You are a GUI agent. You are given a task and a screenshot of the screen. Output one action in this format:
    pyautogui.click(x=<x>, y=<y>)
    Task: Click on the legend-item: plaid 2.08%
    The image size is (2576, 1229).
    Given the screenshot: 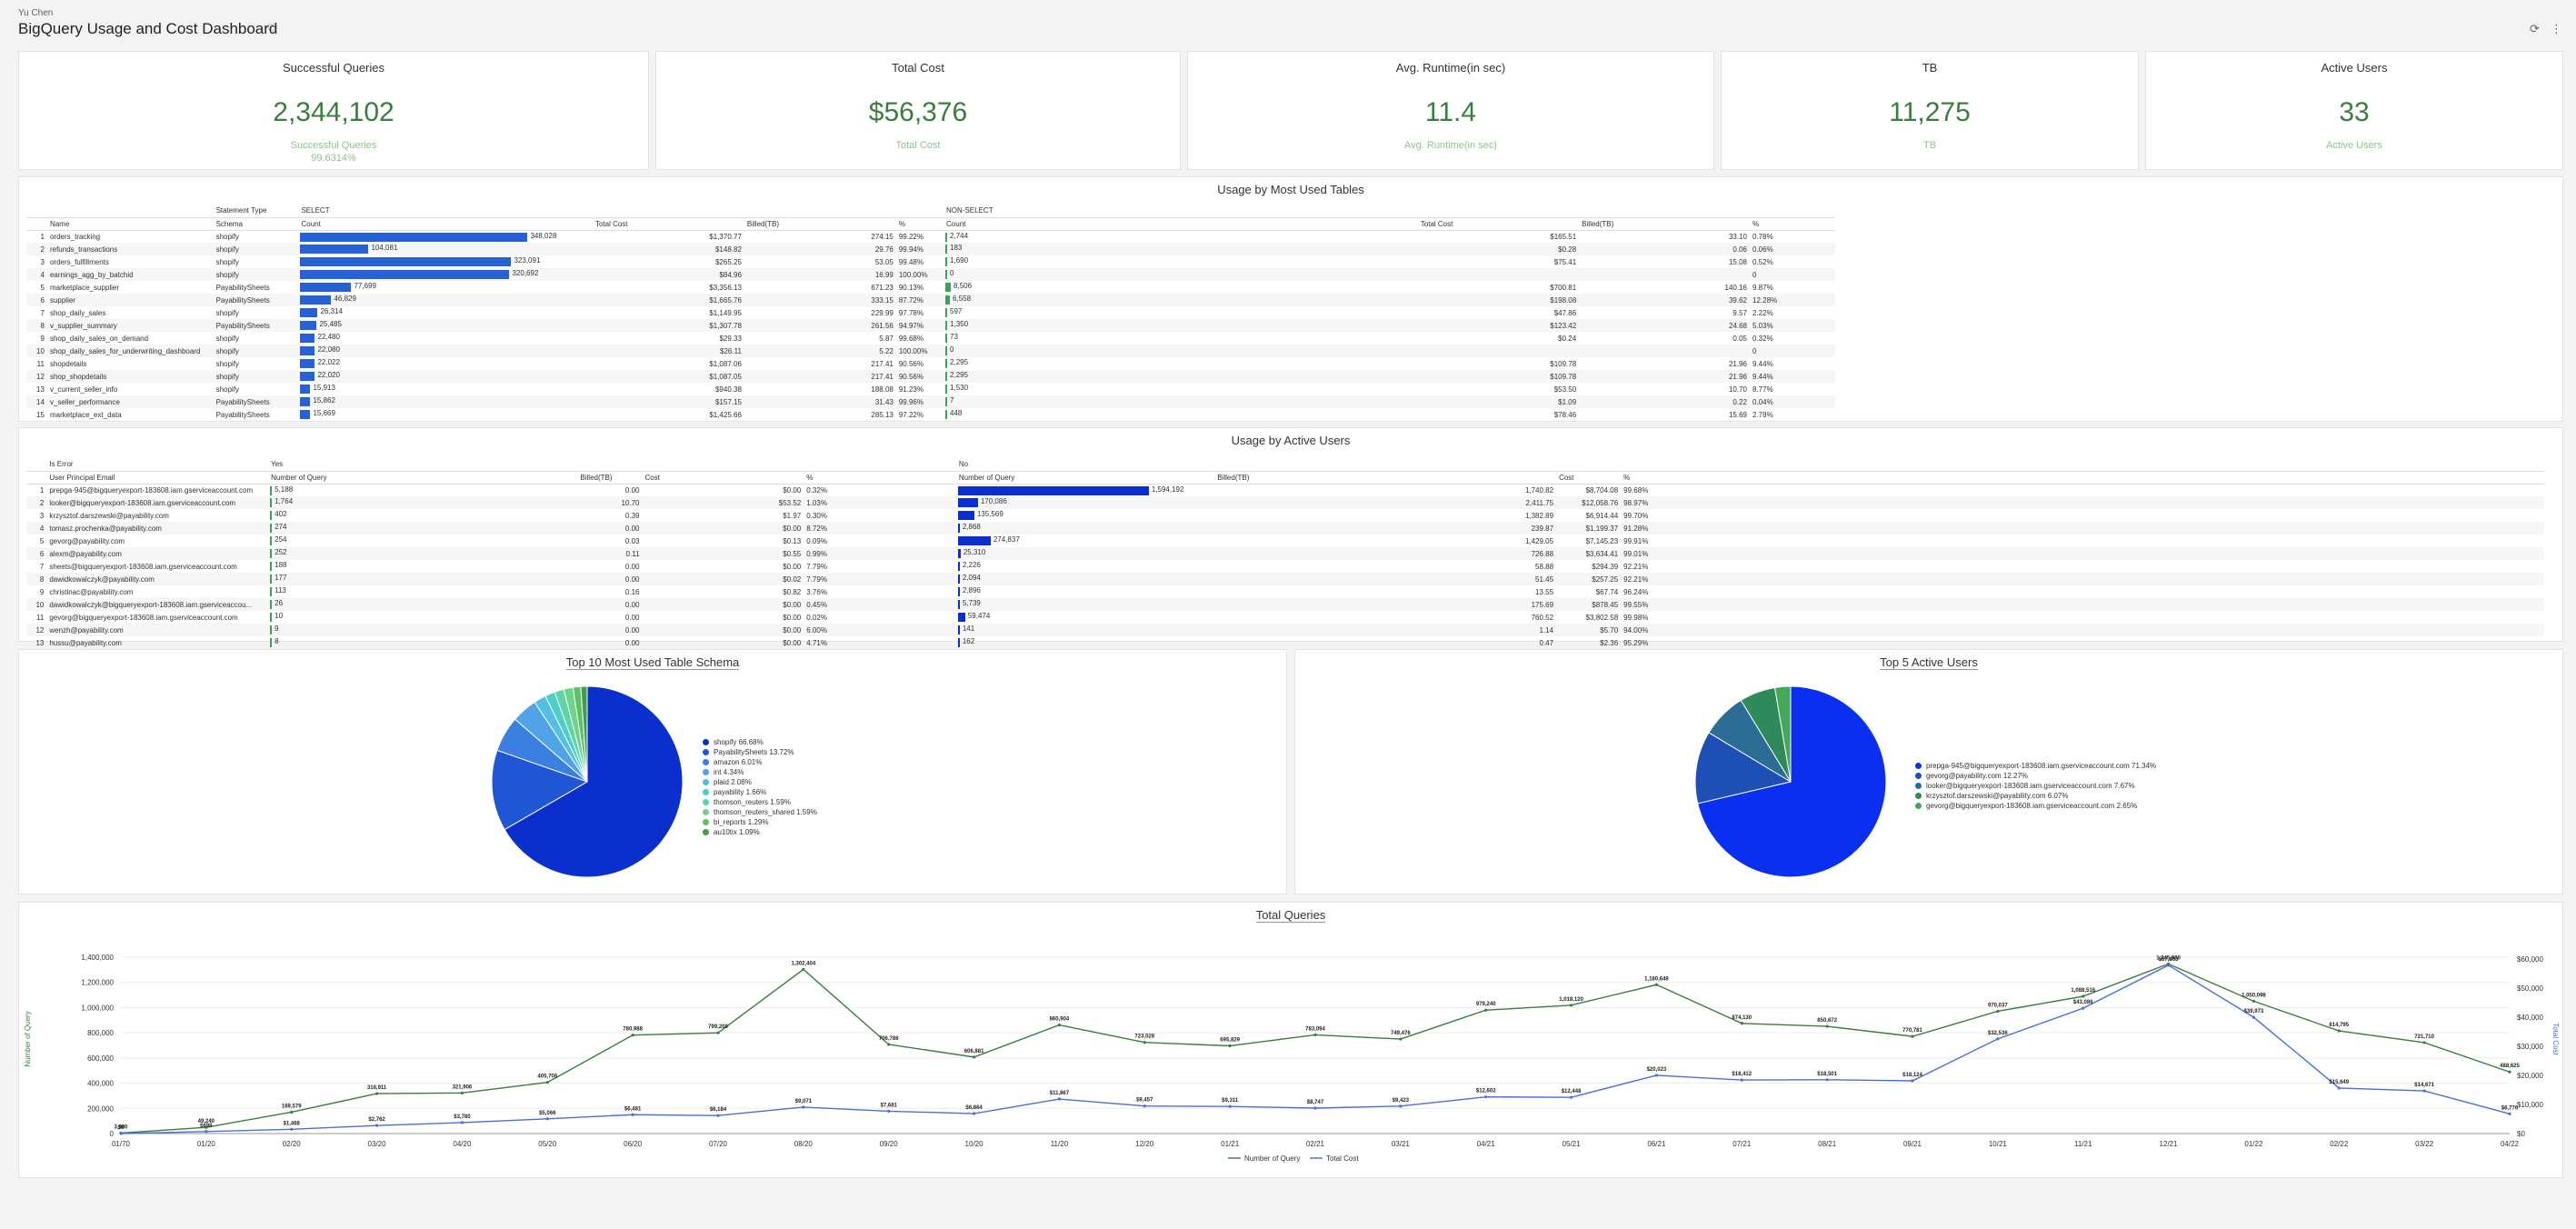 What is the action you would take?
    pyautogui.click(x=760, y=782)
    